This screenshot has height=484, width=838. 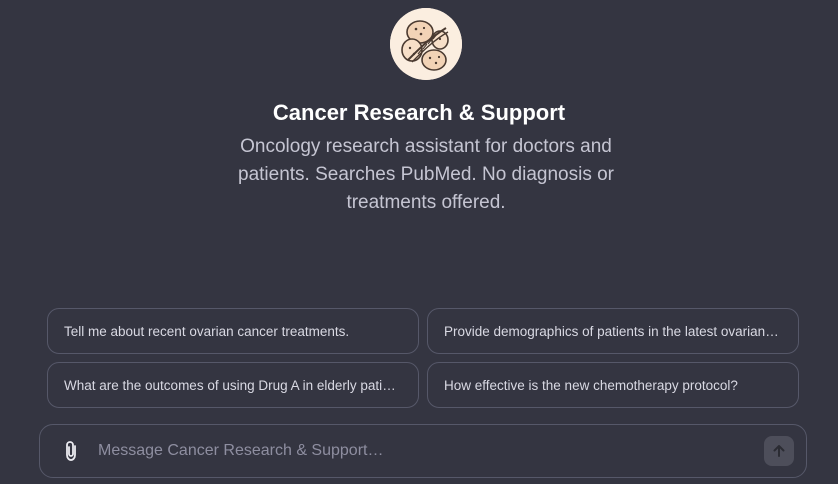 I want to click on gpt-title: Cancer Research & Support, so click(x=419, y=112).